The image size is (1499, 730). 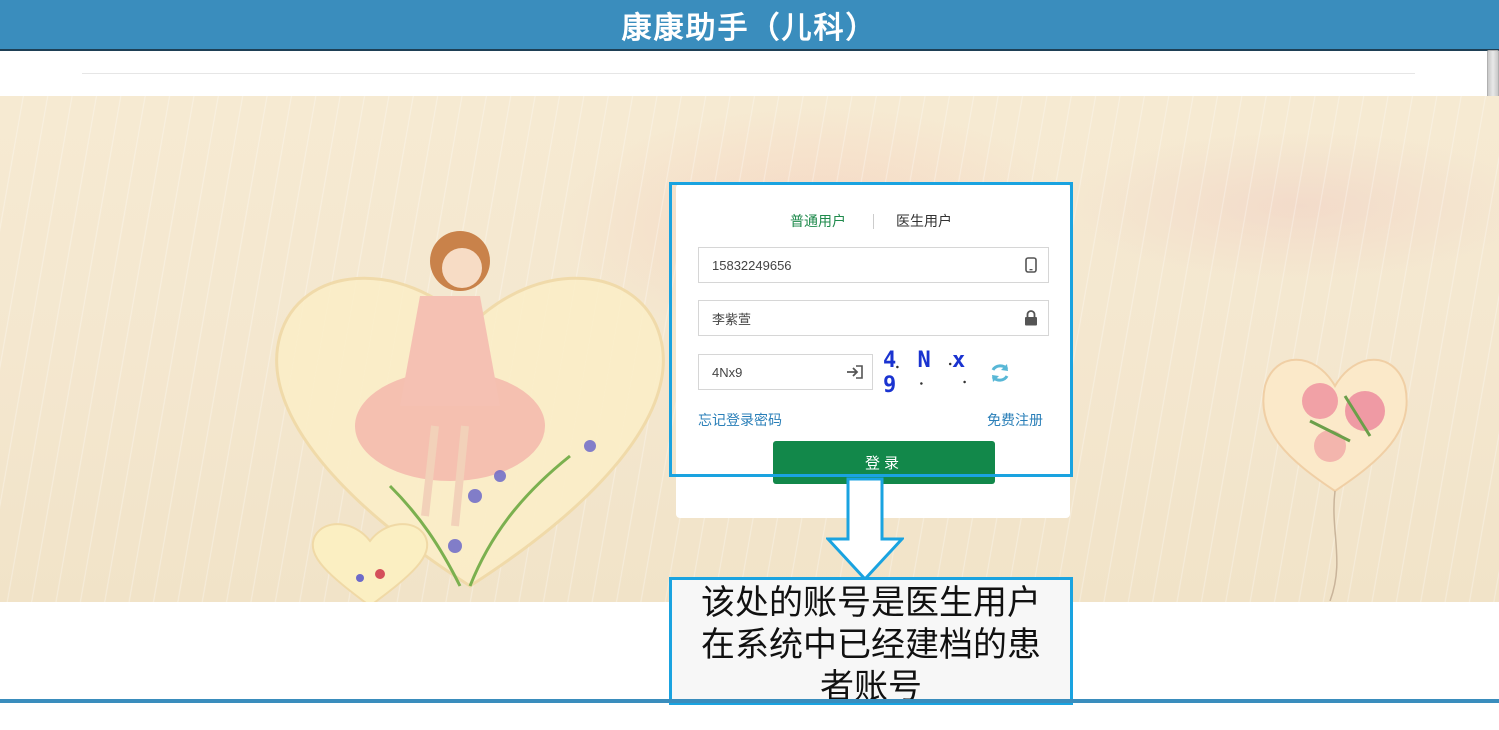 What do you see at coordinates (856, 265) in the screenshot?
I see `phone-input-value: 15832249656` at bounding box center [856, 265].